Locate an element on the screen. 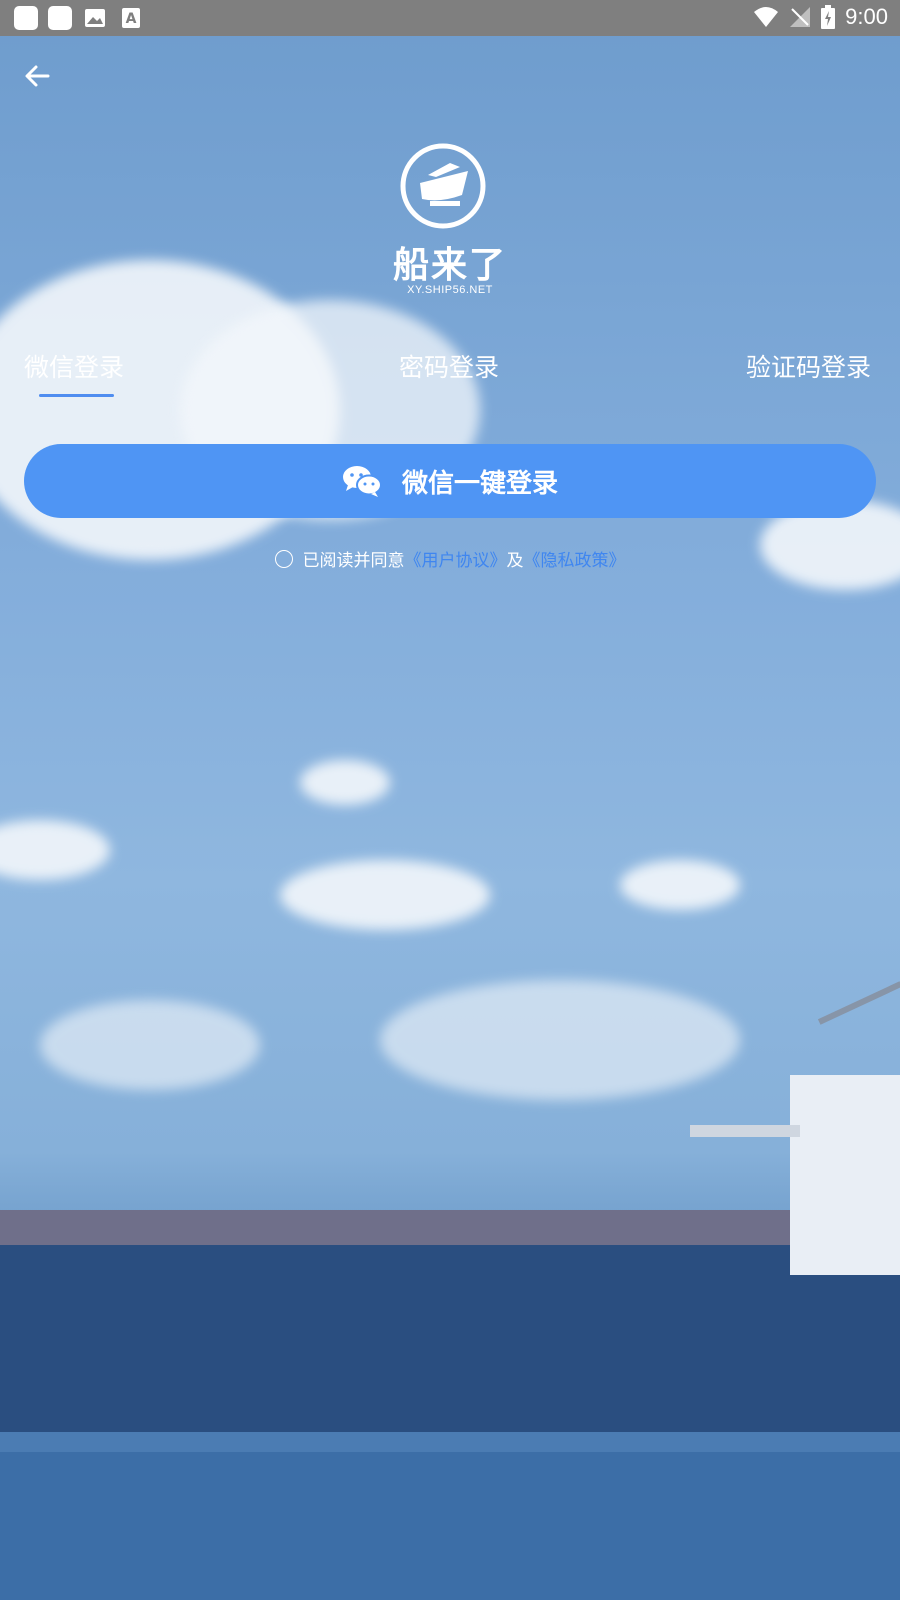 The width and height of the screenshot is (900, 1600). text-icon: A is located at coordinates (131, 18).